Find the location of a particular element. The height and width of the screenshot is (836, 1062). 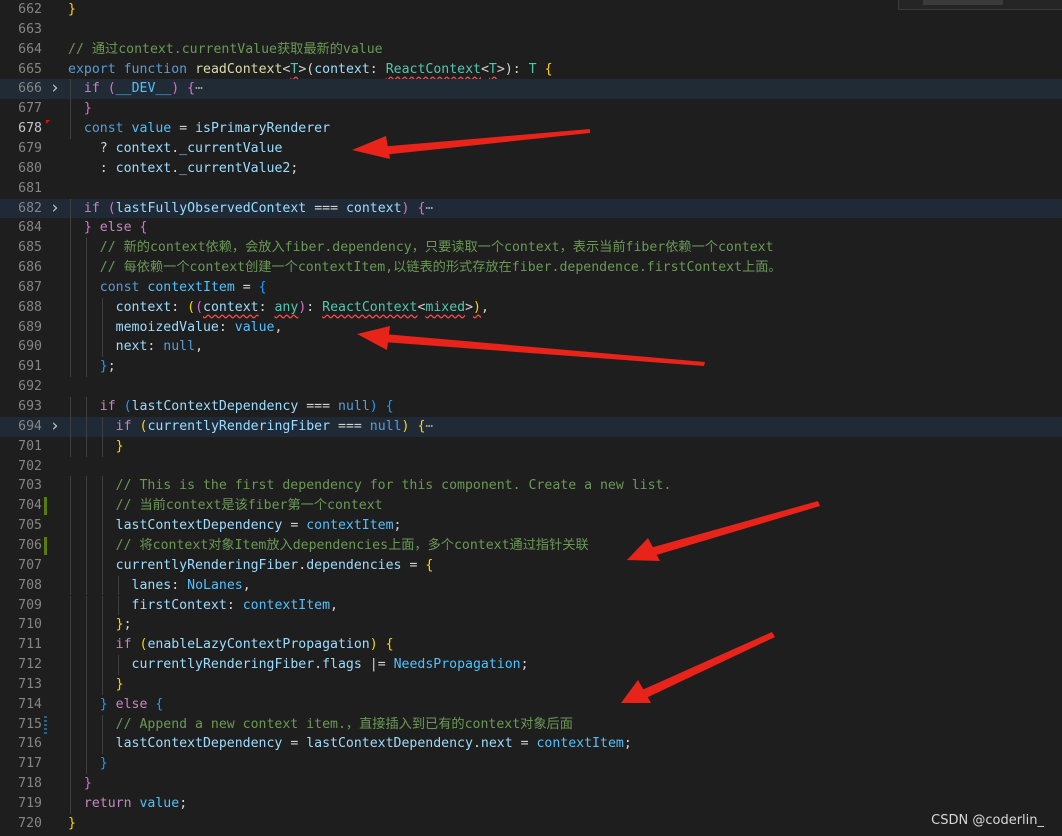

line-number: 705 is located at coordinates (30, 526).